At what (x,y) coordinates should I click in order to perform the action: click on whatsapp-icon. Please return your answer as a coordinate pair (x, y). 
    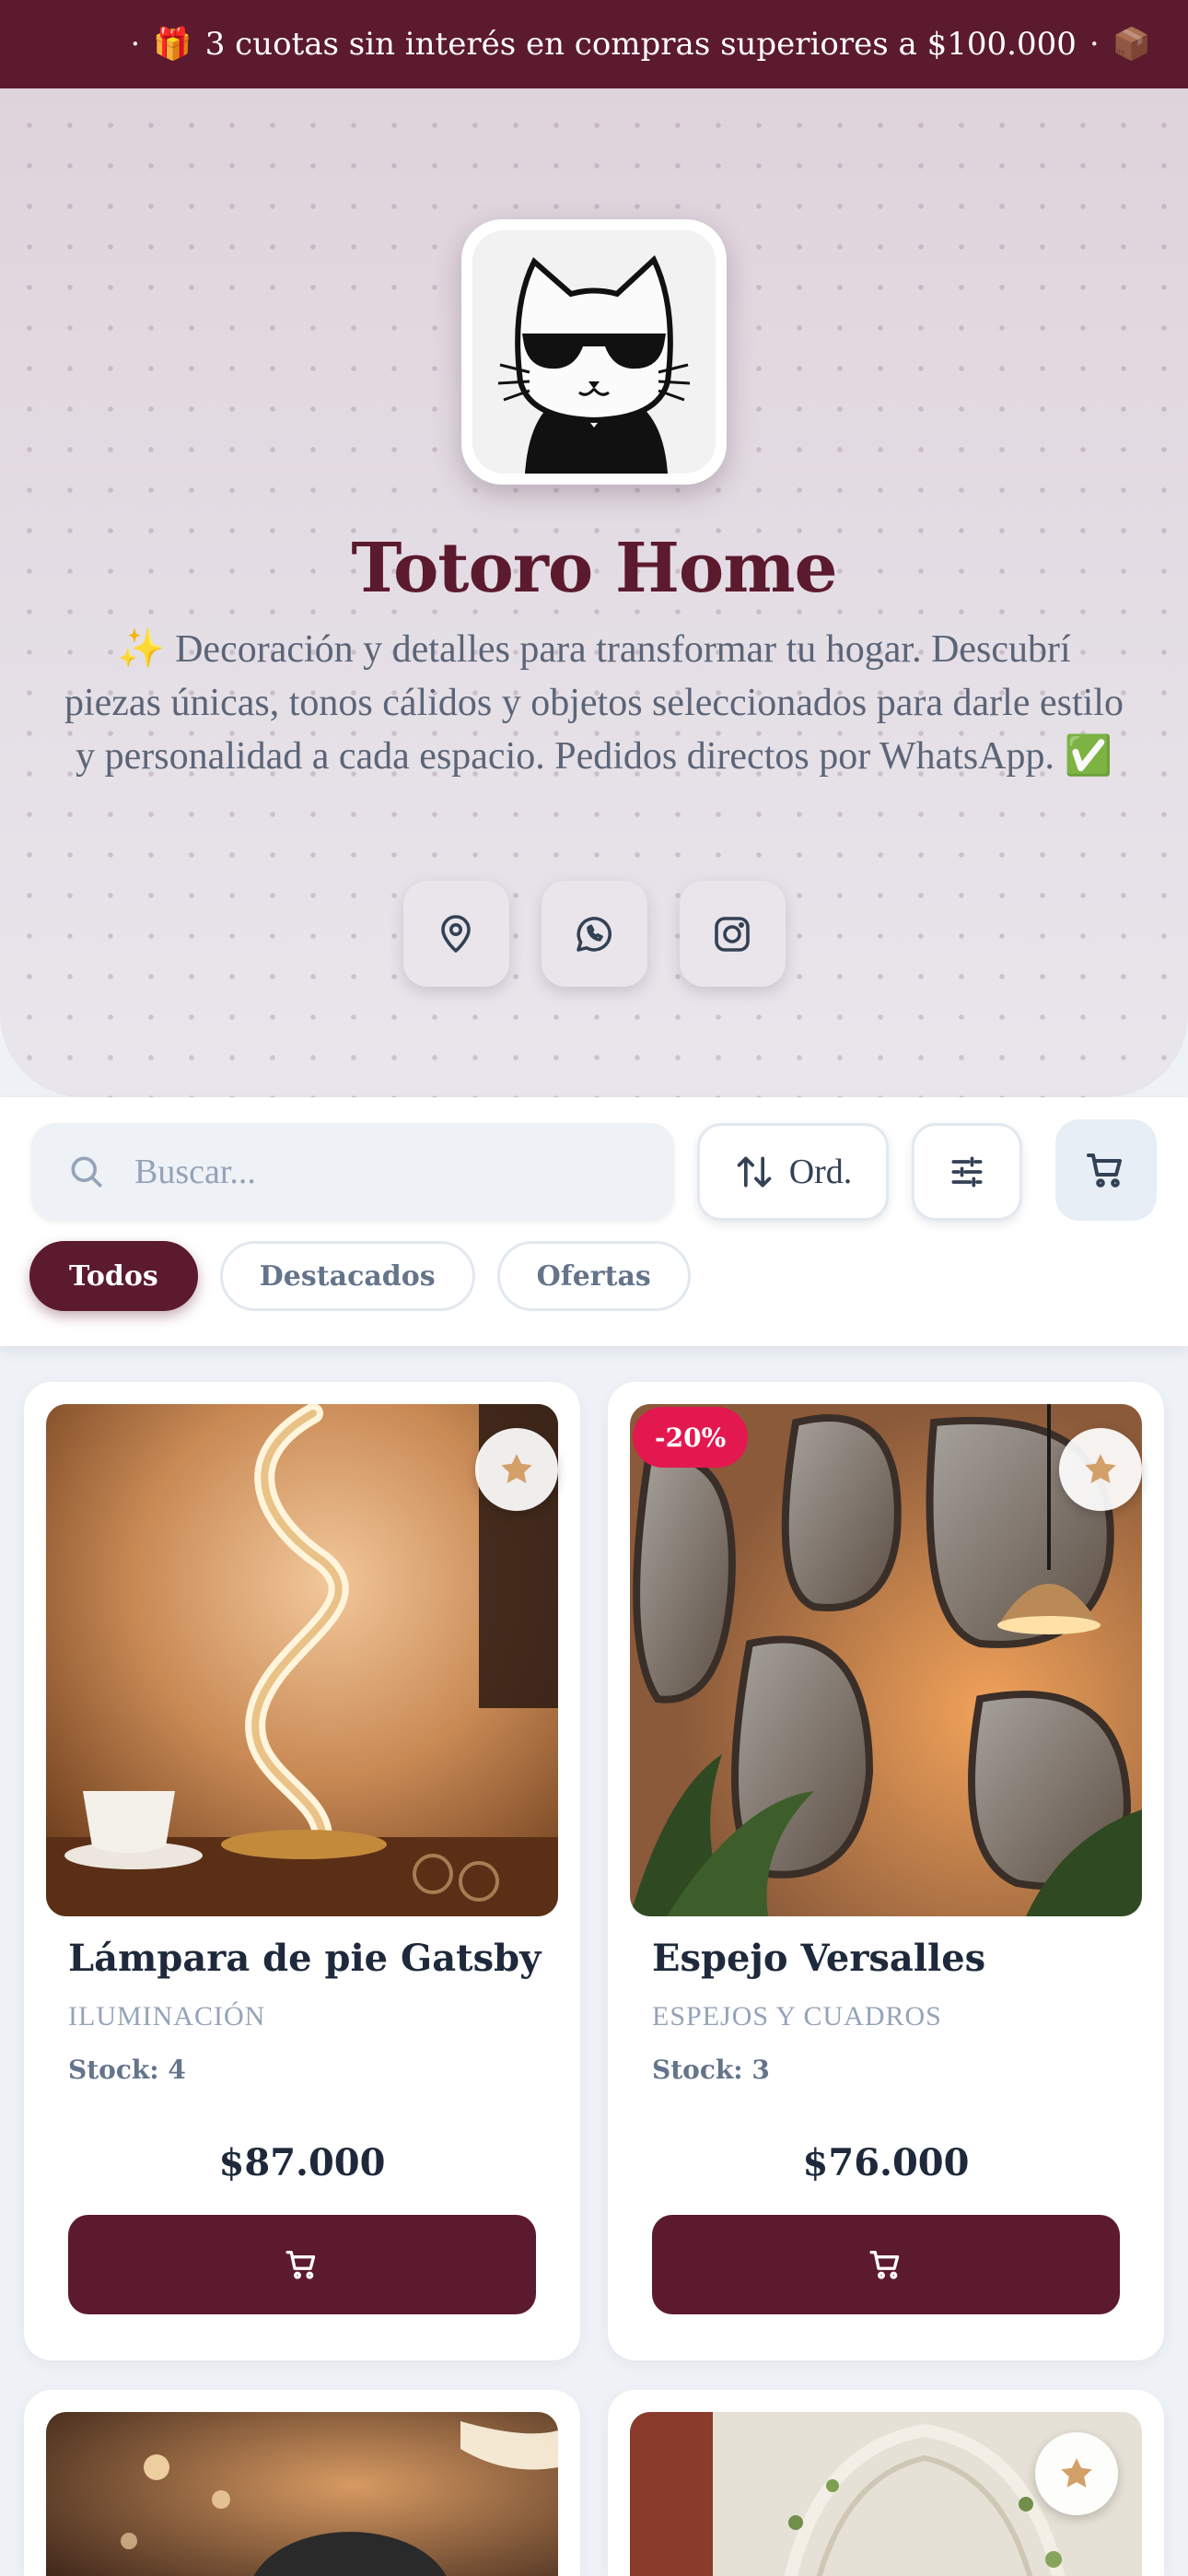
    Looking at the image, I should click on (594, 934).